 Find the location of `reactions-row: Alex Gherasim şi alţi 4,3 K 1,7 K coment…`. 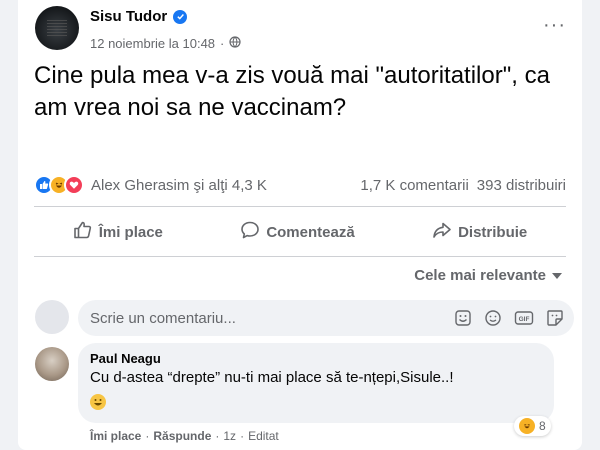

reactions-row: Alex Gherasim şi alţi 4,3 K 1,7 K coment… is located at coordinates (300, 185).